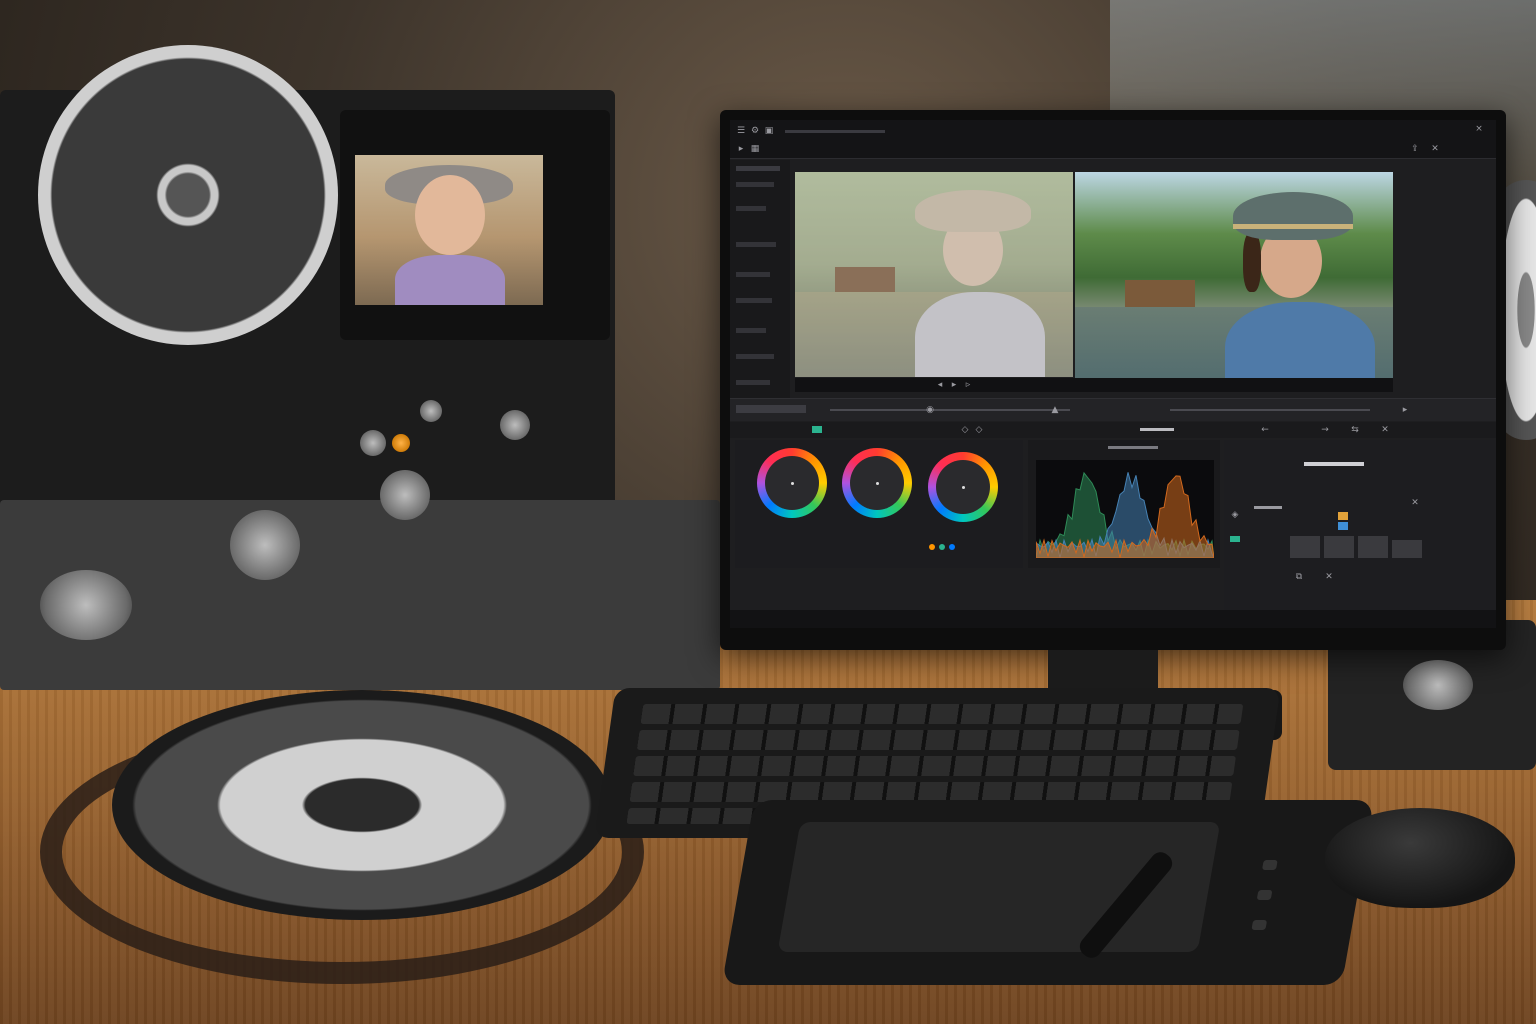  Describe the element at coordinates (1252, 262) in the screenshot. I see `person-hair` at that location.